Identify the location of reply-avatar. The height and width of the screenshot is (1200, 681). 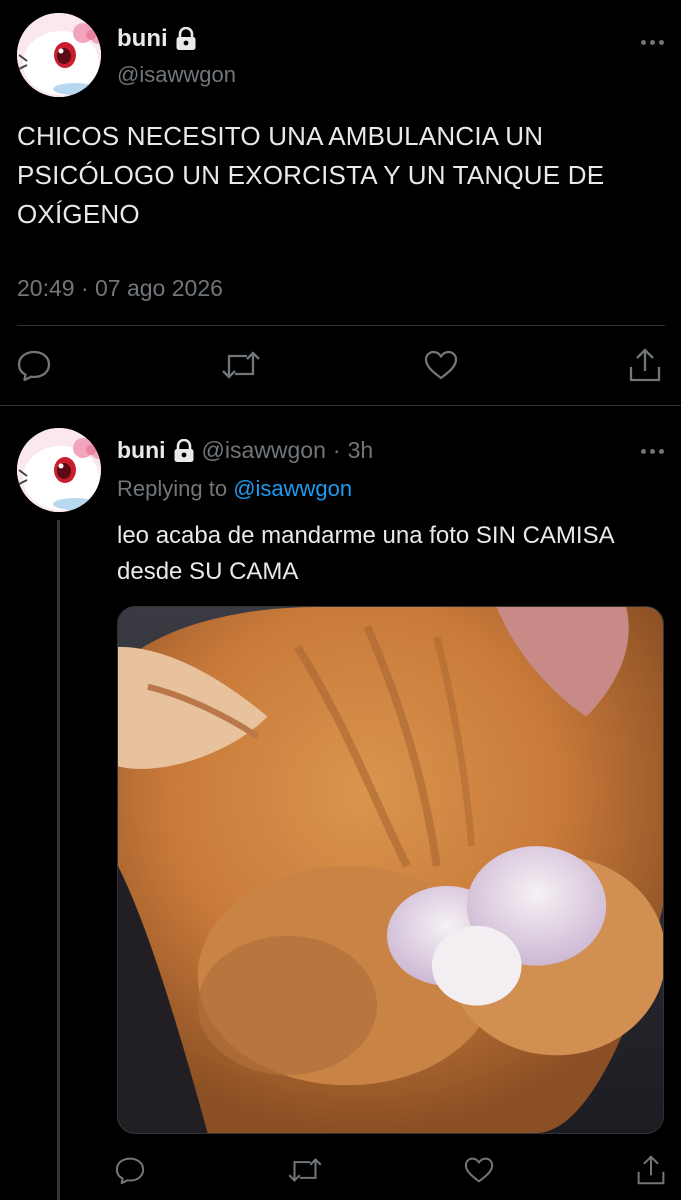
(59, 470).